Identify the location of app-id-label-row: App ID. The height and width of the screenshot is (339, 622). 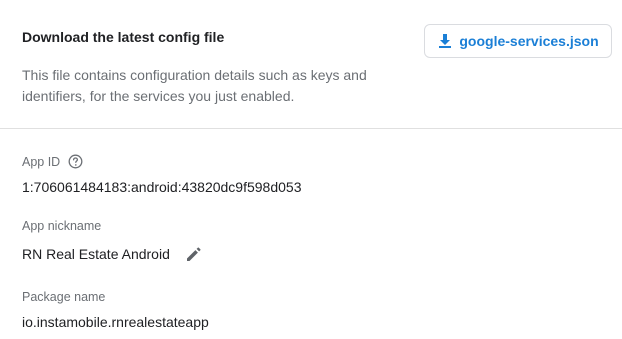
(52, 161).